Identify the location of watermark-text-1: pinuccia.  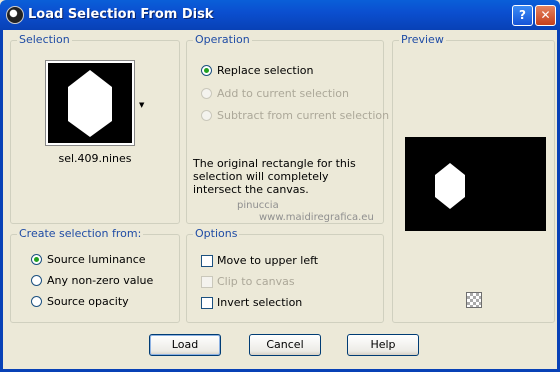
(258, 205).